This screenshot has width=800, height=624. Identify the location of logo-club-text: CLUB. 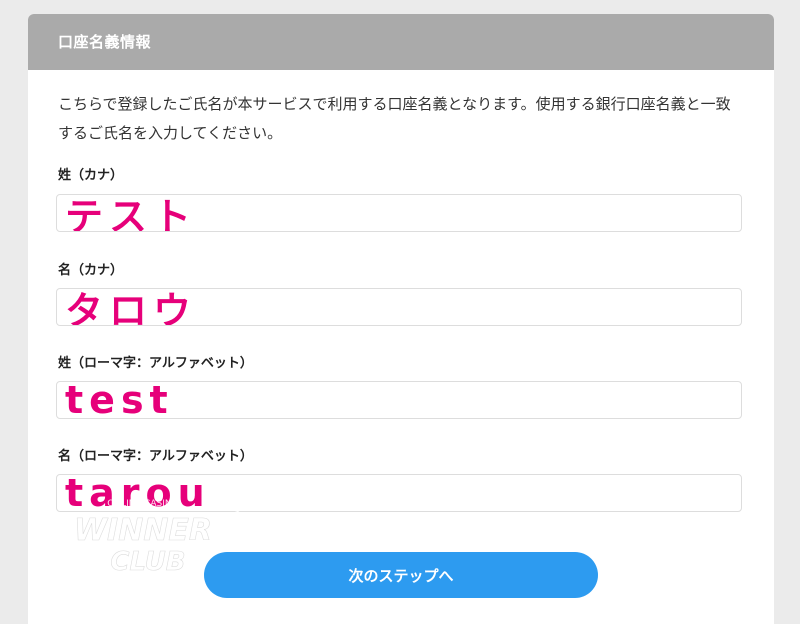
(147, 562).